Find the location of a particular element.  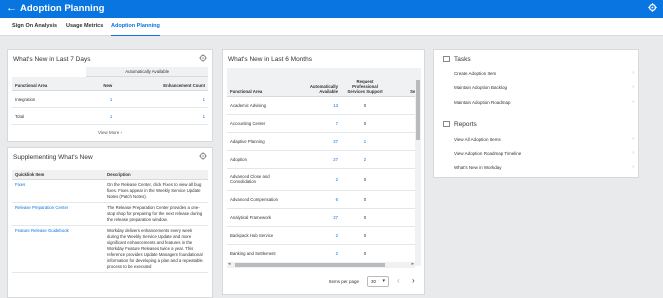

view-more-link: View More › is located at coordinates (110, 132).